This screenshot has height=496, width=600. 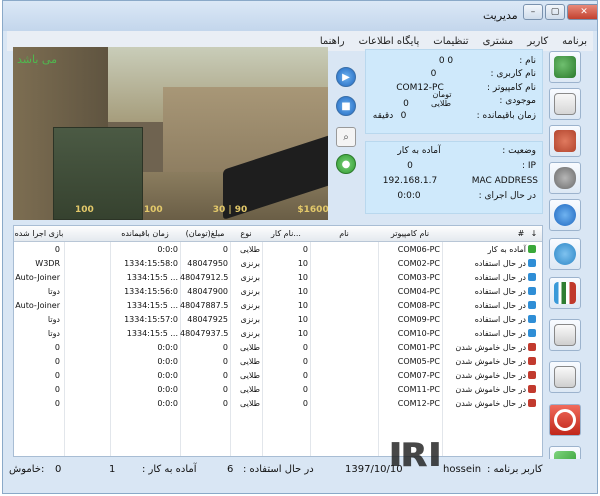 I want to click on cell-amount: 0, so click(x=225, y=347).